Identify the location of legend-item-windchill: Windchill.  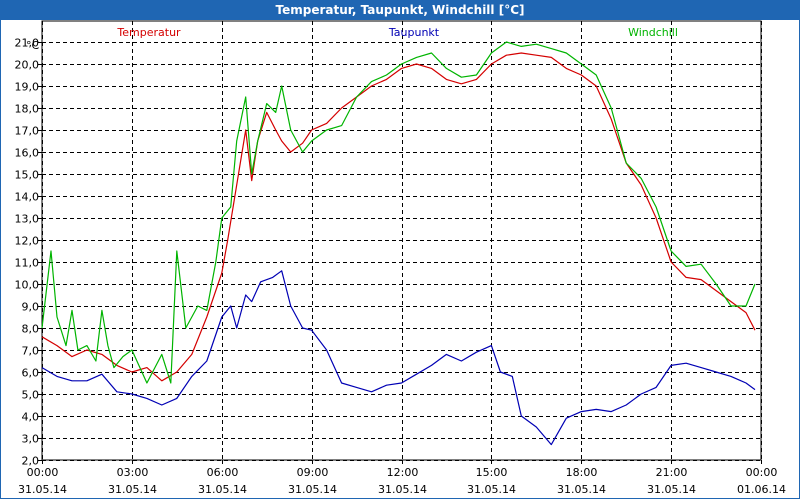
(653, 32).